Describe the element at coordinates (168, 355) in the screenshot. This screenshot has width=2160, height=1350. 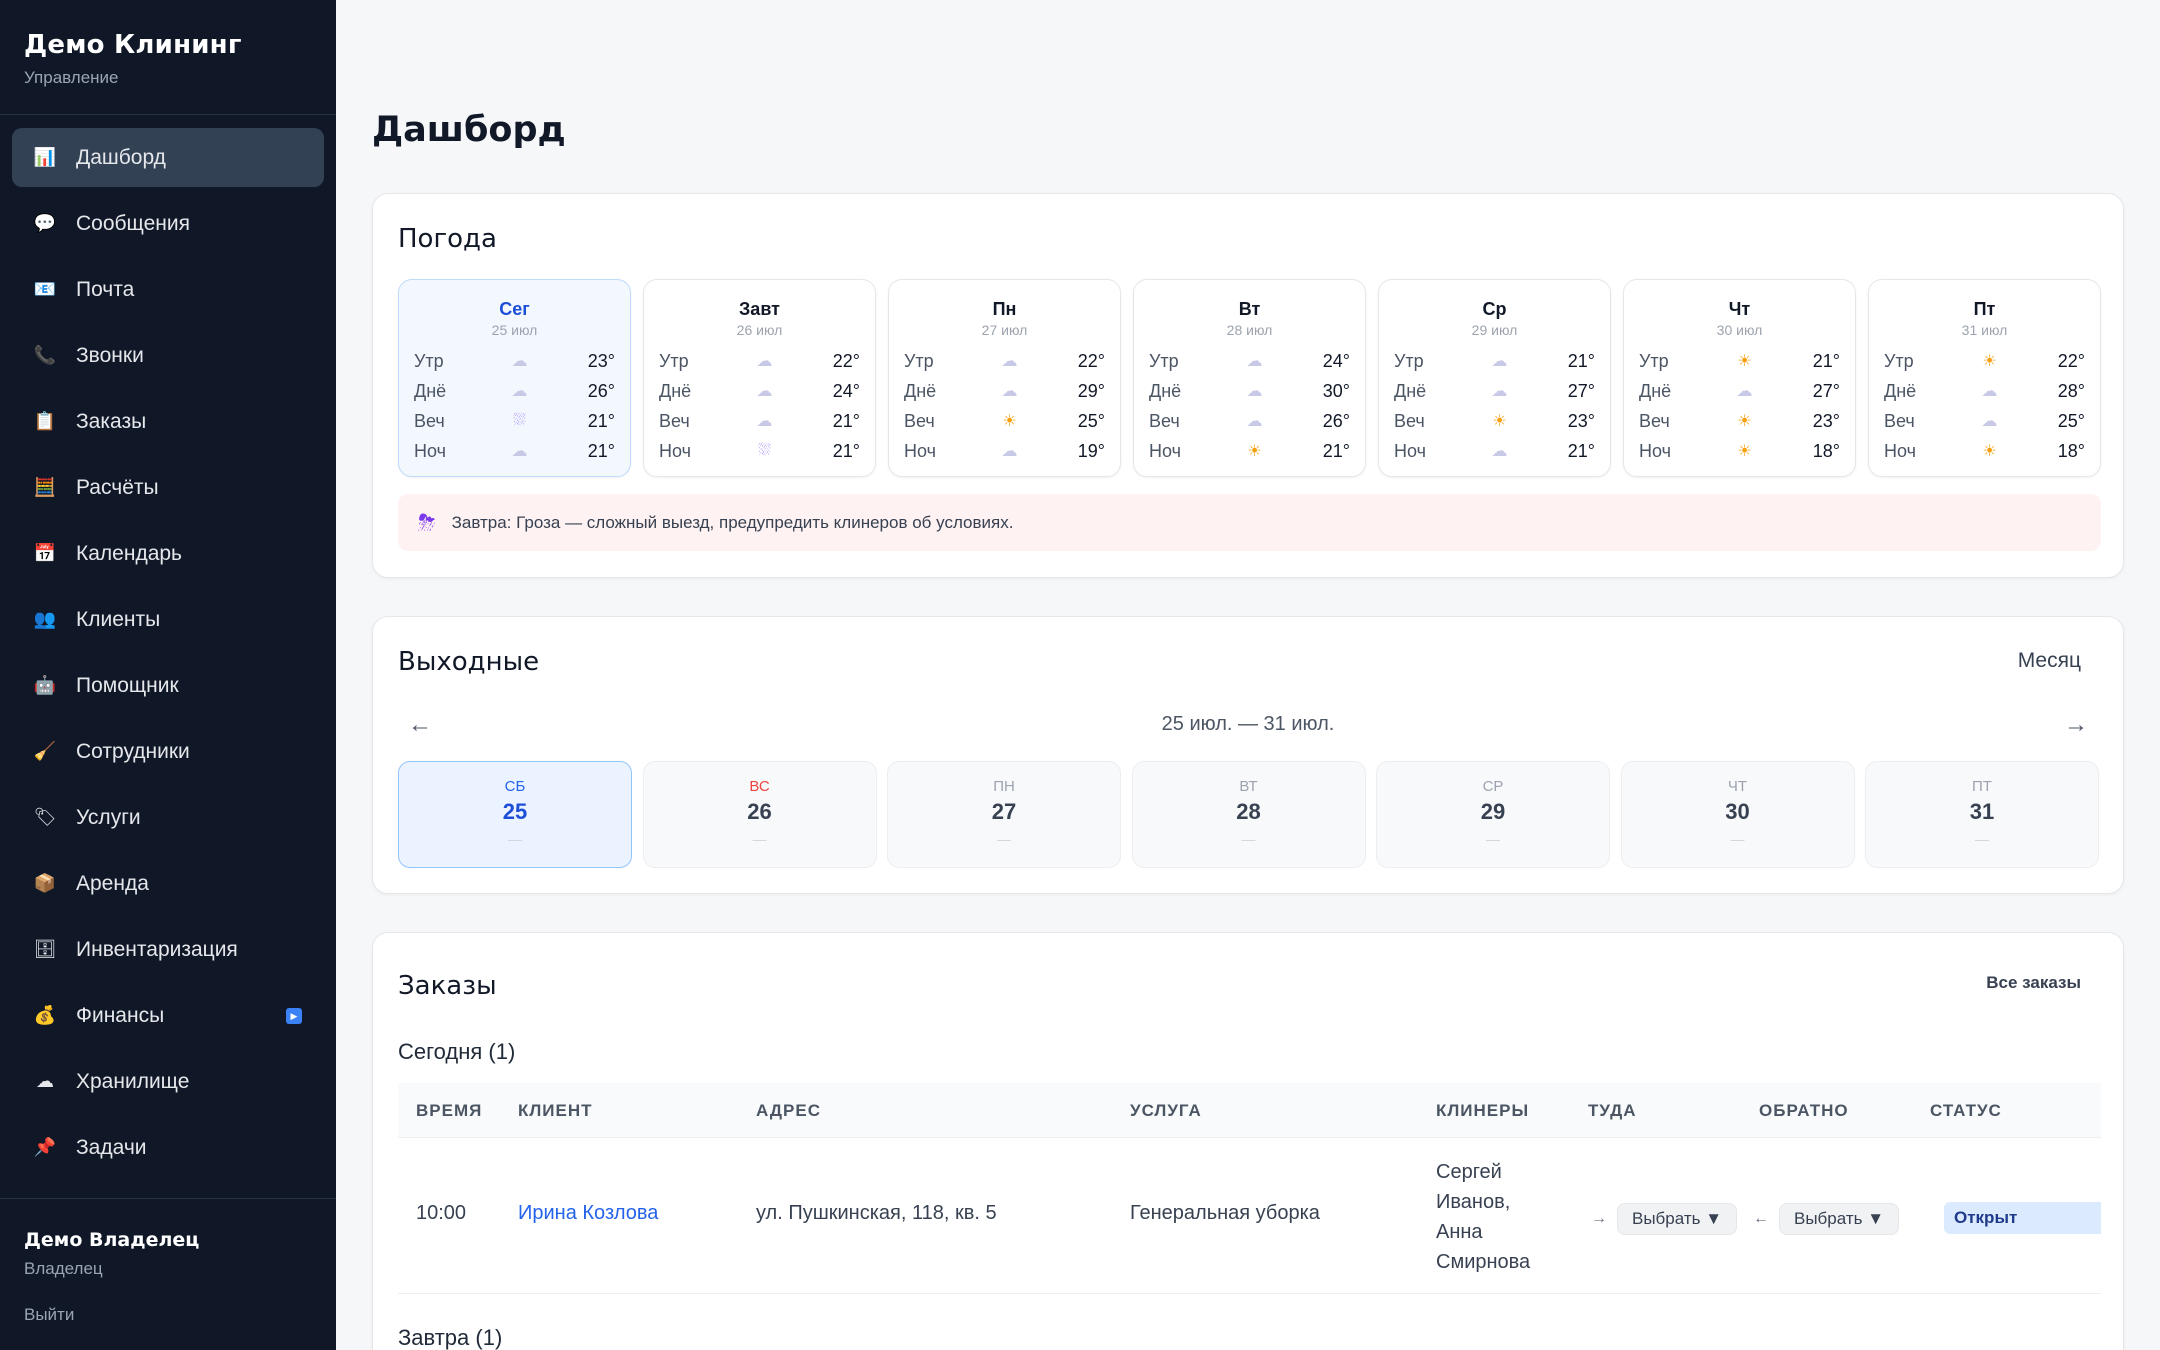
I see `sidebar-item-3: 📞 Звонки` at that location.